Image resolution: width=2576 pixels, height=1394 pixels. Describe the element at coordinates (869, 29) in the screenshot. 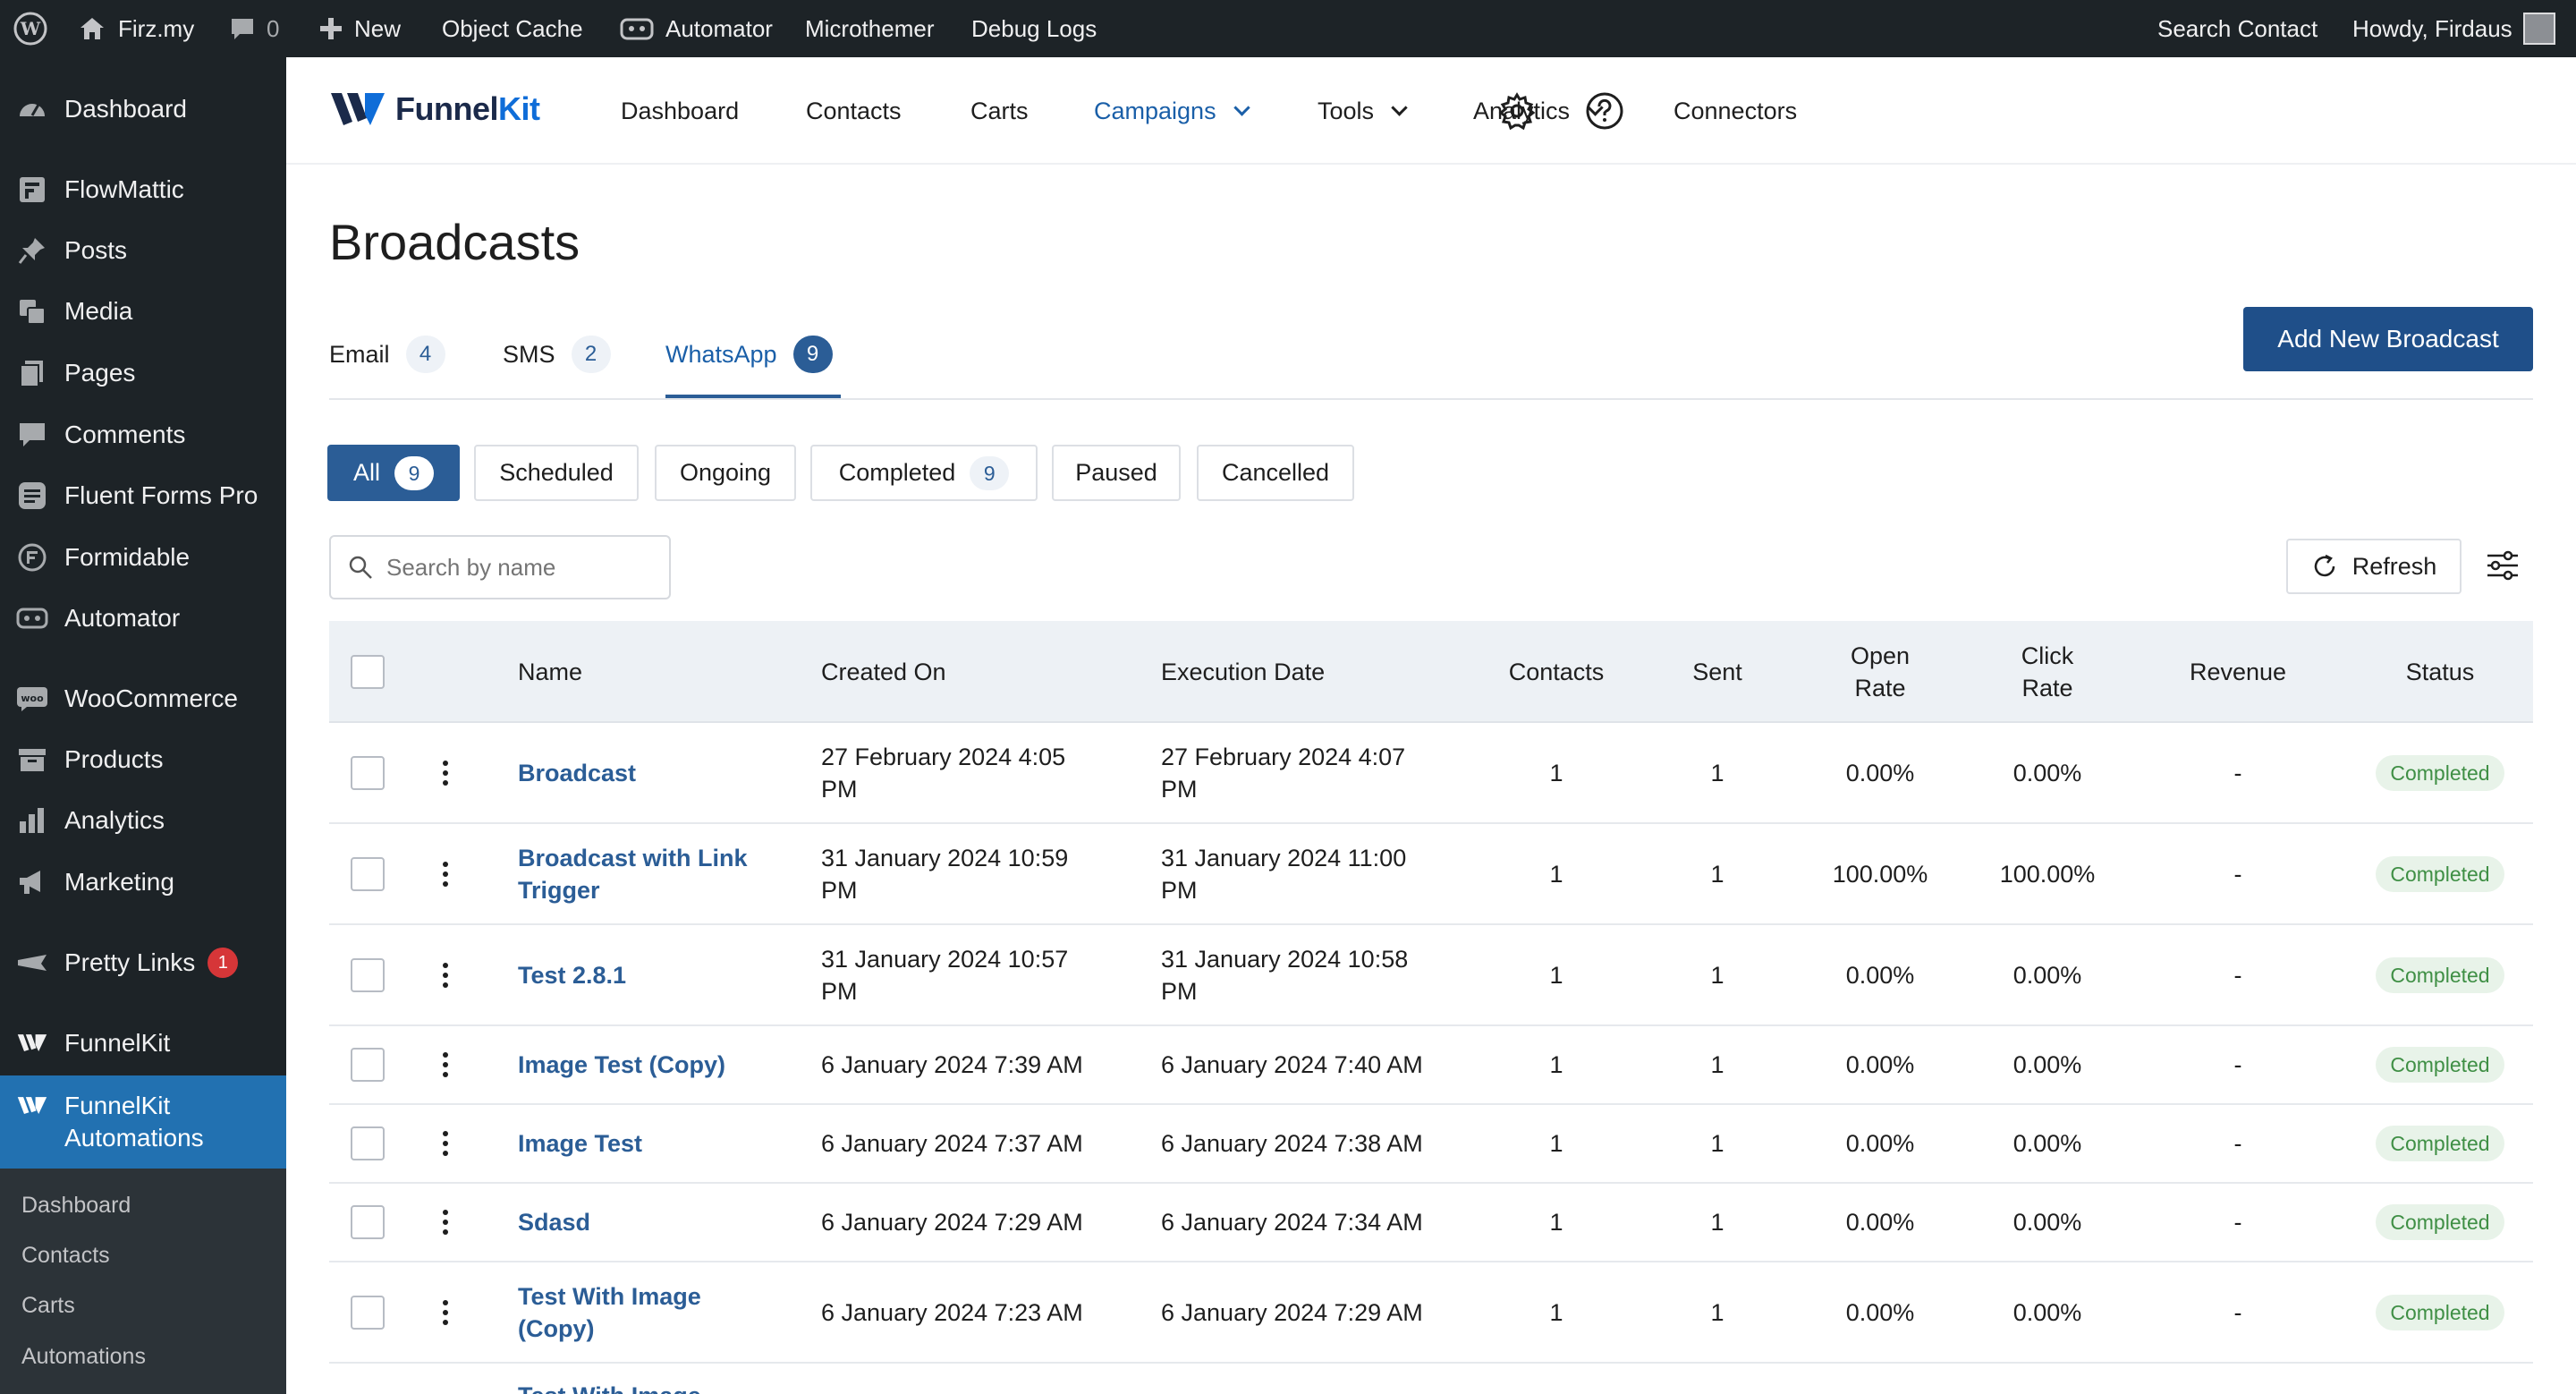

I see `microthemer-link: Microthemer` at that location.